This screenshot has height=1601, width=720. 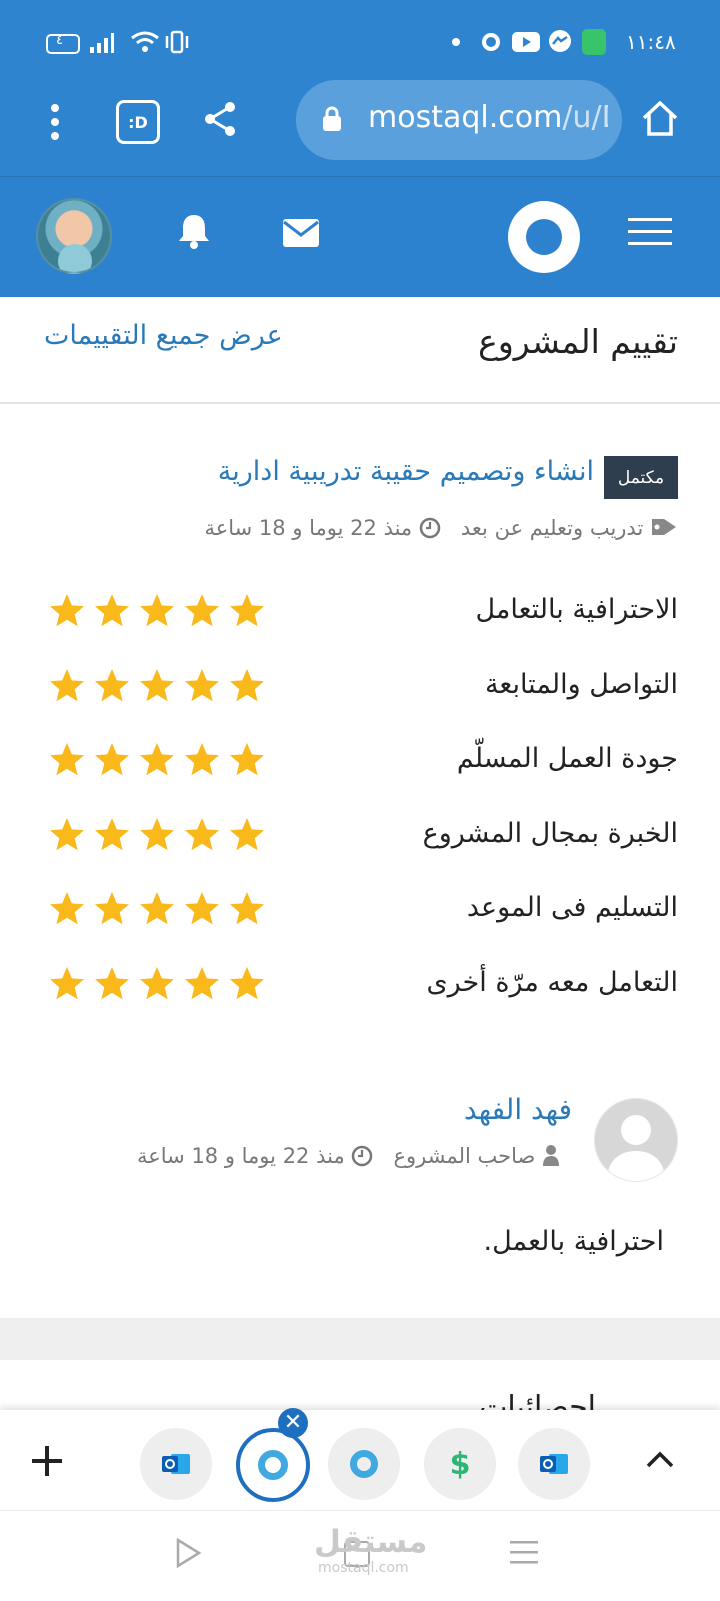 I want to click on rating-label: التسليم فى الموعد, so click(x=572, y=907).